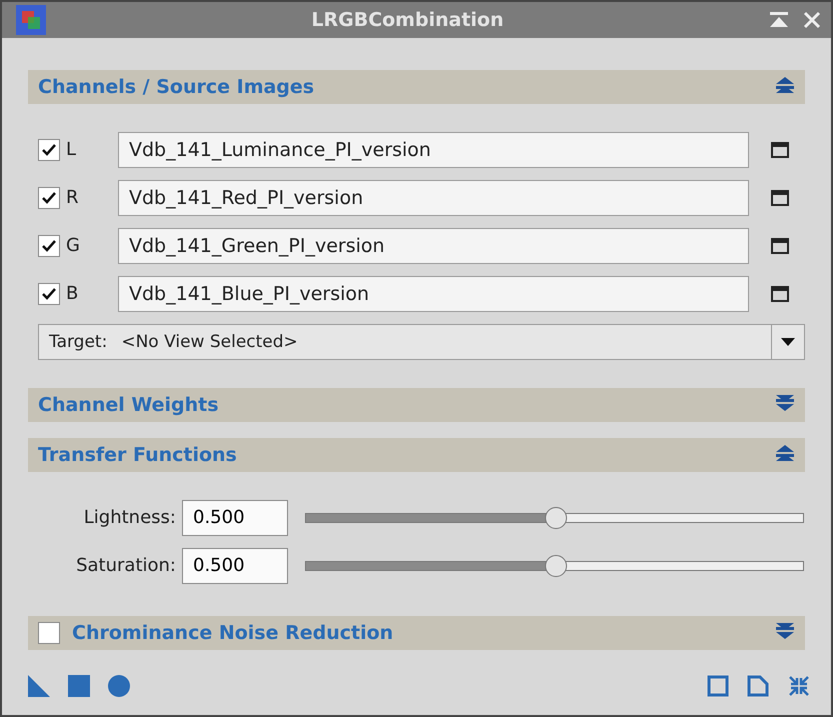  Describe the element at coordinates (72, 149) in the screenshot. I see `channel-label: L` at that location.